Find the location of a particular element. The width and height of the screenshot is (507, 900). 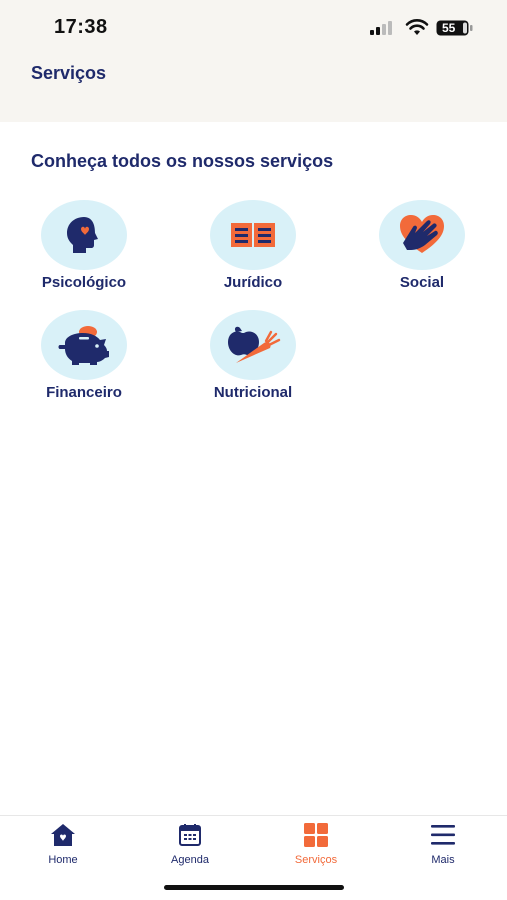

service-social: Social is located at coordinates (422, 250).